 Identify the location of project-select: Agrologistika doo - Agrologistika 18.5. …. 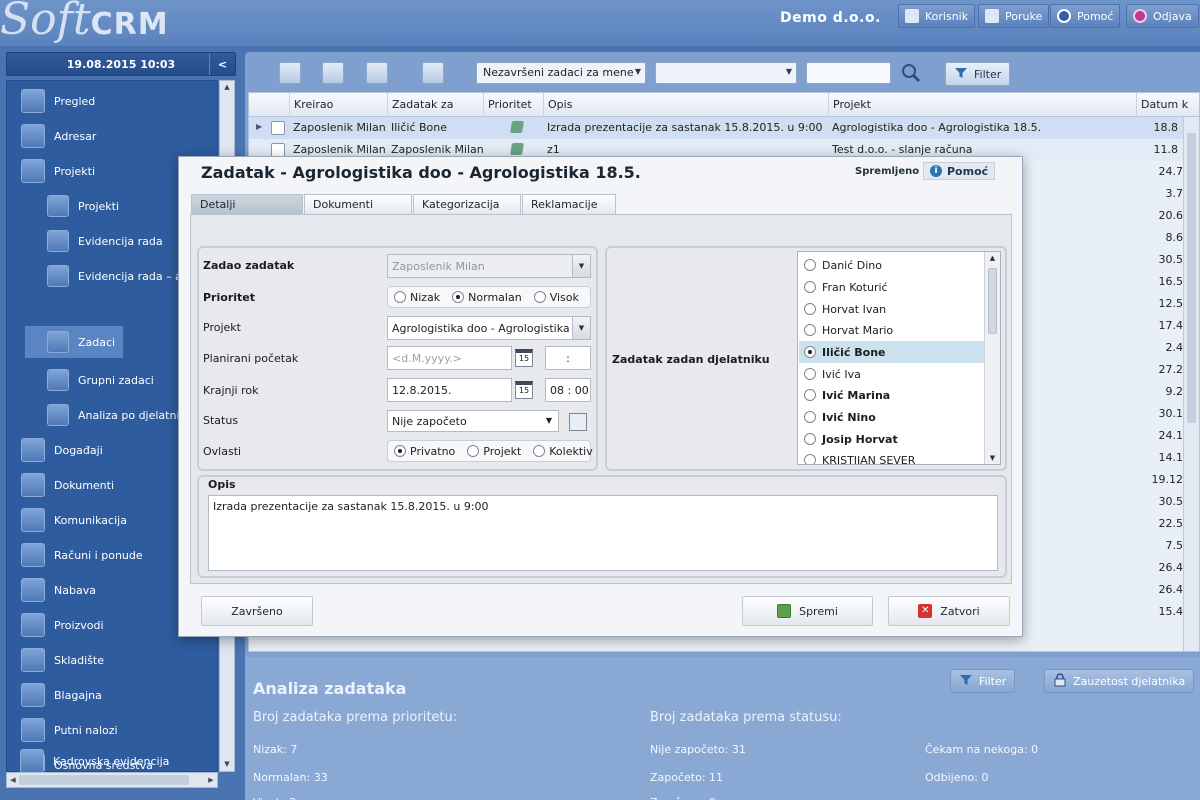
(489, 328).